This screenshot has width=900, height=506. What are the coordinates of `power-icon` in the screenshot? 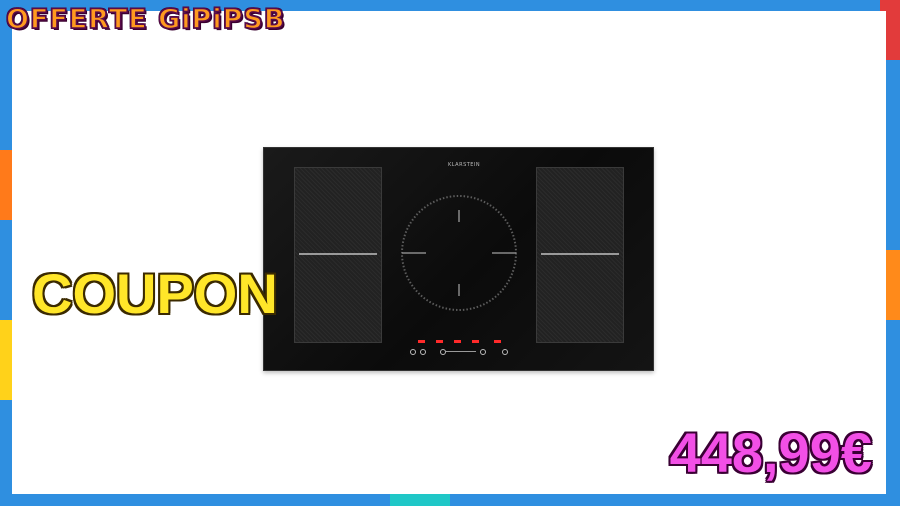 It's located at (413, 352).